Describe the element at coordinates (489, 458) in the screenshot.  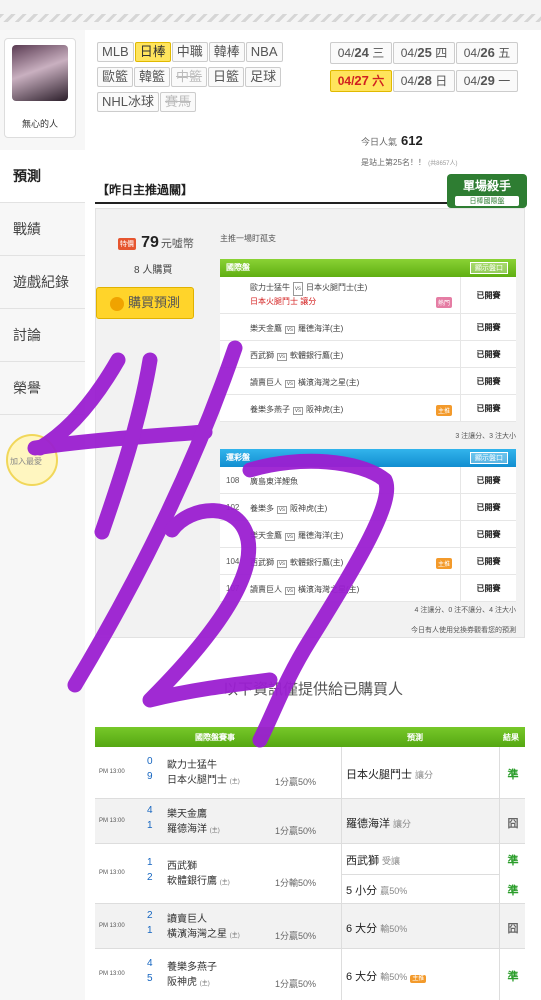
I see `lottery-show-odds-button: 顯示盤口` at that location.